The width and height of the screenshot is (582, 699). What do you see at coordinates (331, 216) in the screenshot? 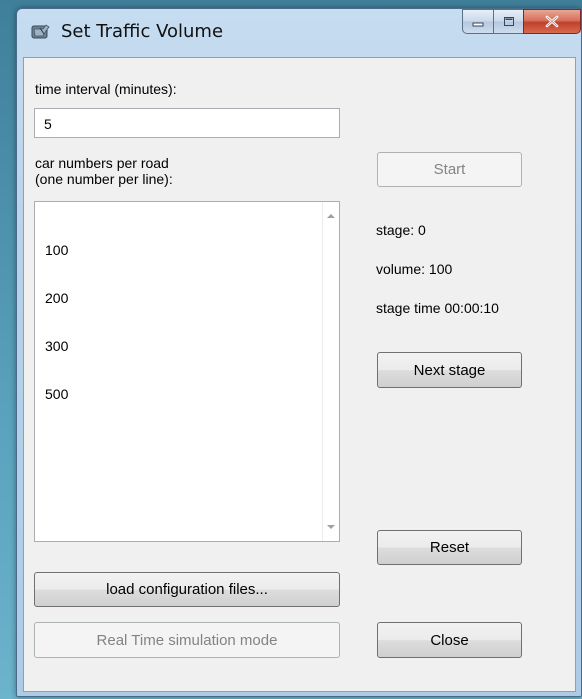
I see `scroll-up-arrow-icon` at bounding box center [331, 216].